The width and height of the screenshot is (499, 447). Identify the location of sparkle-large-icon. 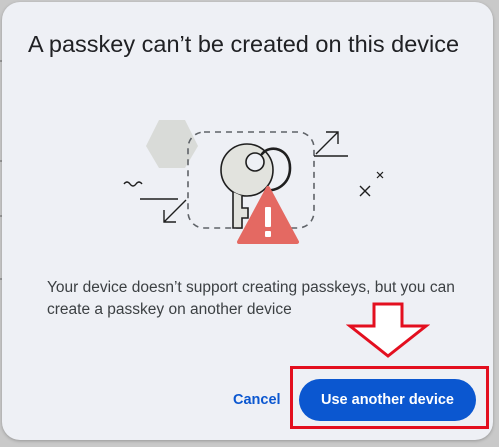
(365, 191).